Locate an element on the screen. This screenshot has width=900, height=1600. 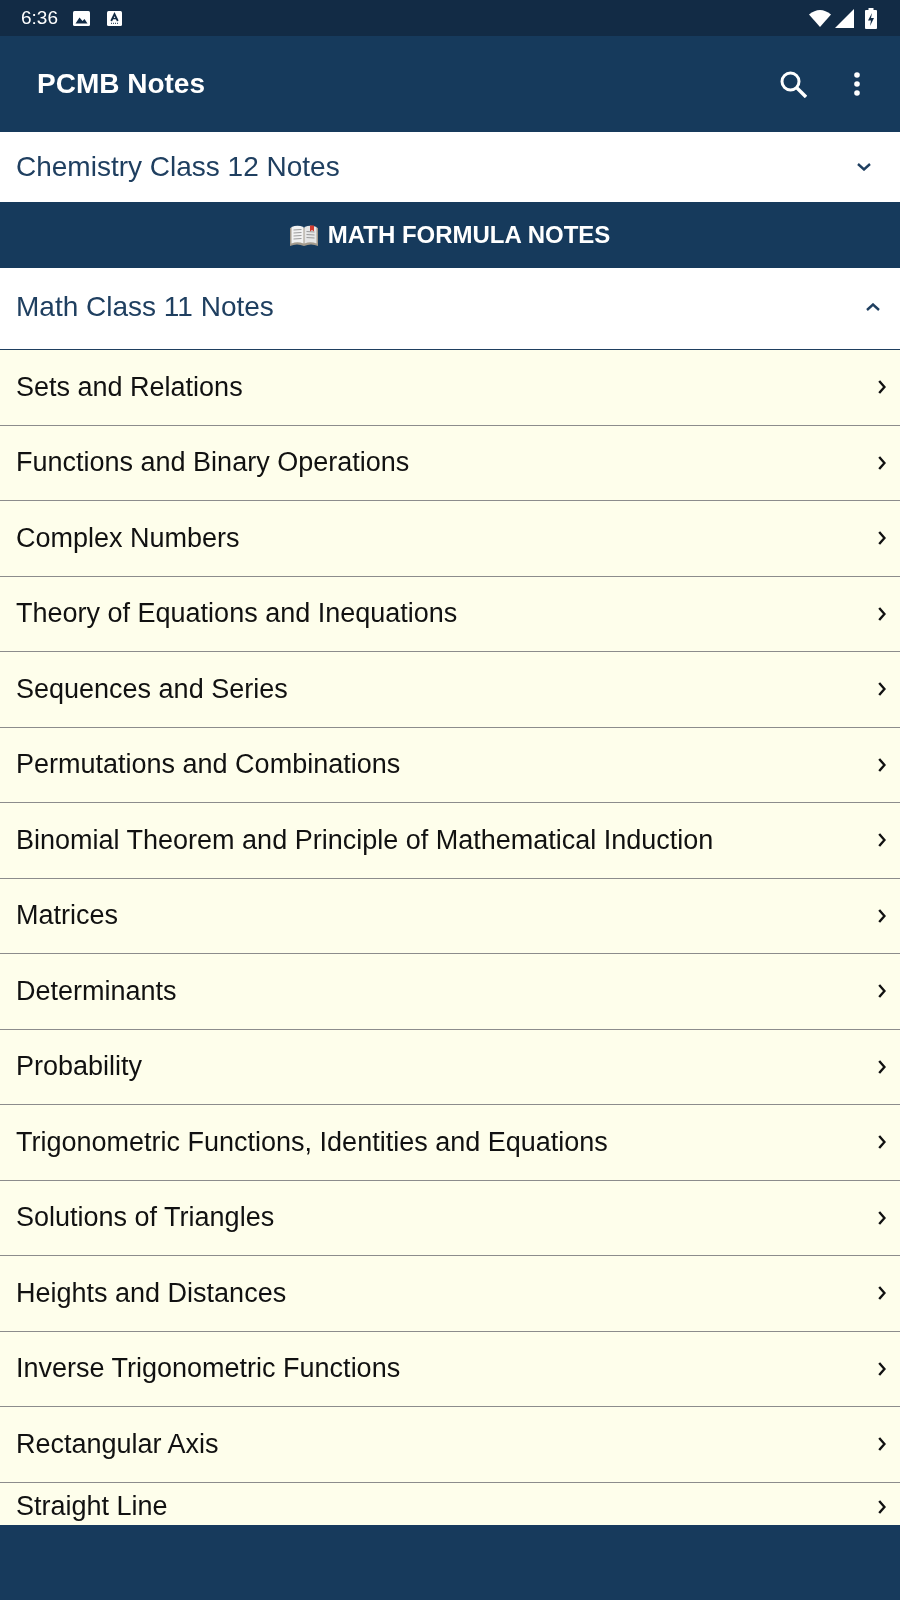
topic-item: Inverse Trigonometric Functions is located at coordinates (450, 1369).